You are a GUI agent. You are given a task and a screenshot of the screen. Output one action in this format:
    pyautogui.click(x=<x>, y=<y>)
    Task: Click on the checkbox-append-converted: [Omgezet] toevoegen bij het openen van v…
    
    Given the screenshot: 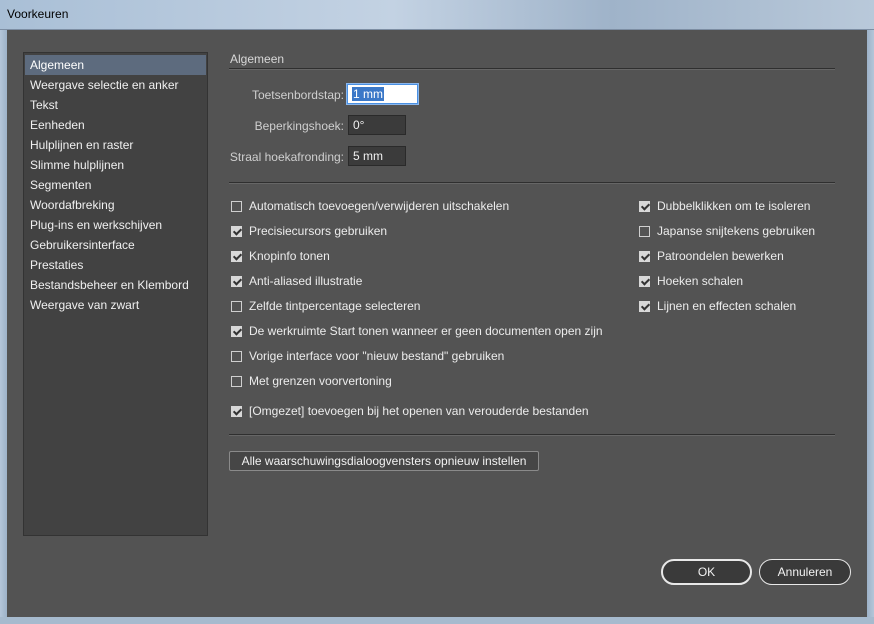 What is the action you would take?
    pyautogui.click(x=410, y=411)
    